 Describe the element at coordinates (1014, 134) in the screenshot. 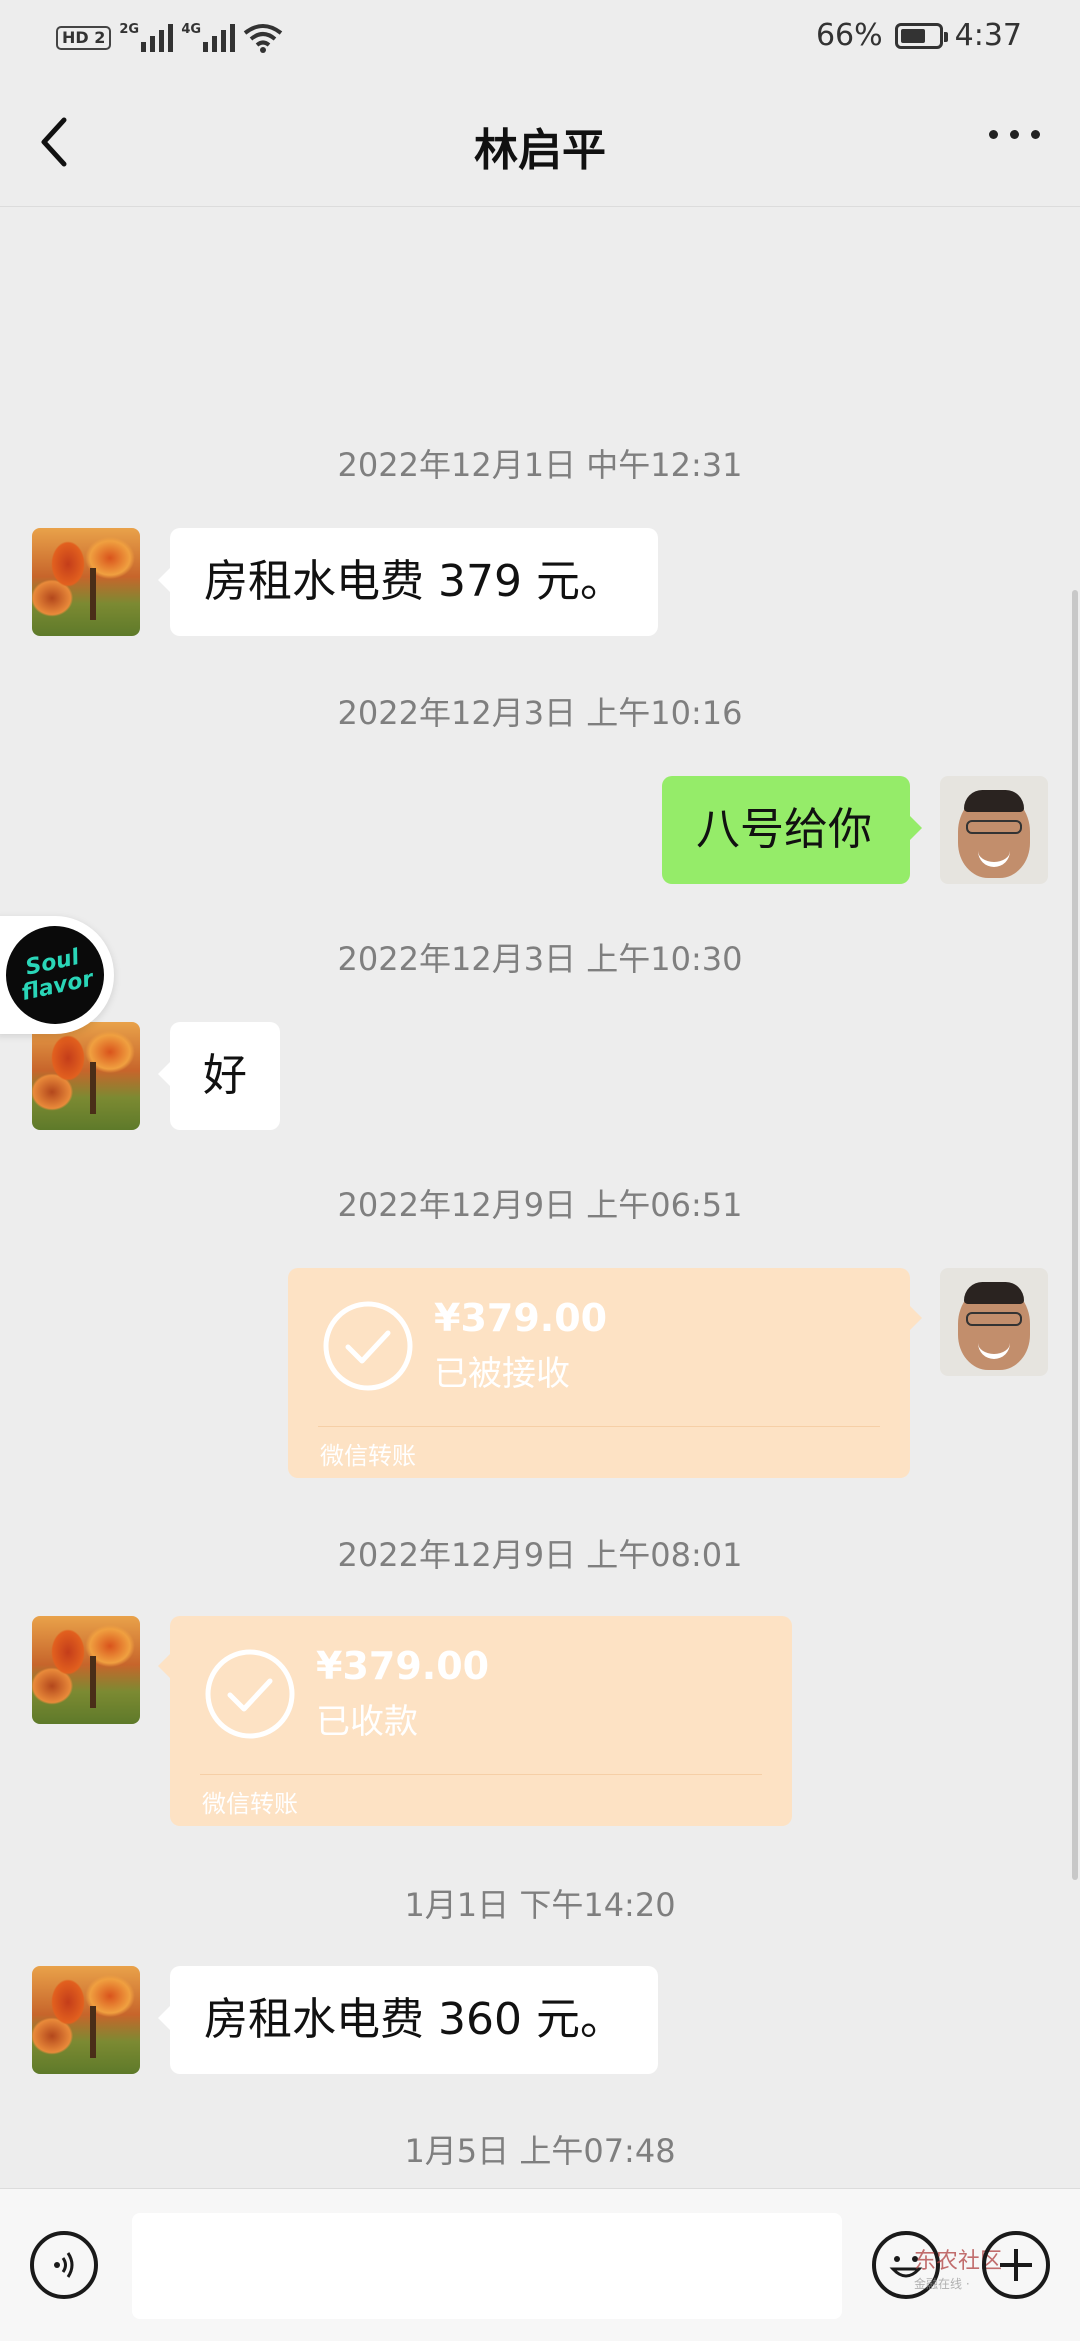

I see `more-dots-icon` at that location.